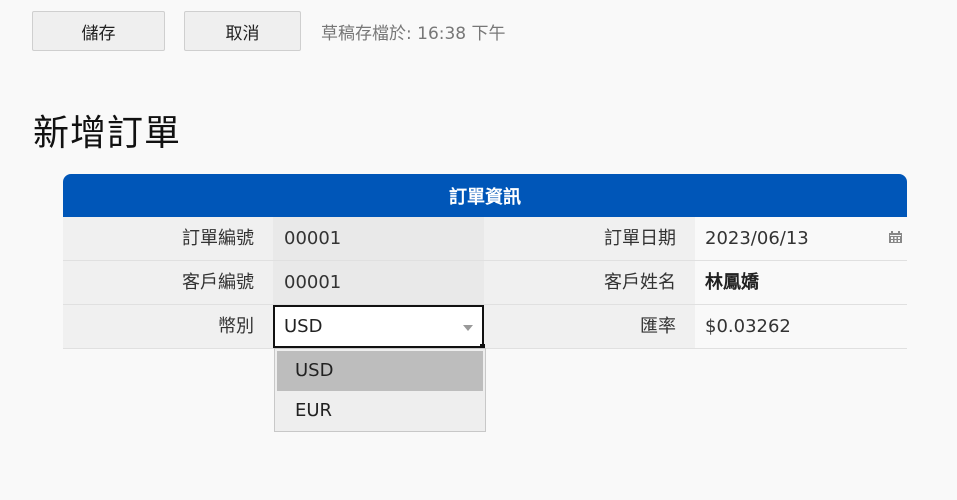 The image size is (957, 500). Describe the element at coordinates (801, 326) in the screenshot. I see `exchange-rate-value: $0.03262` at that location.